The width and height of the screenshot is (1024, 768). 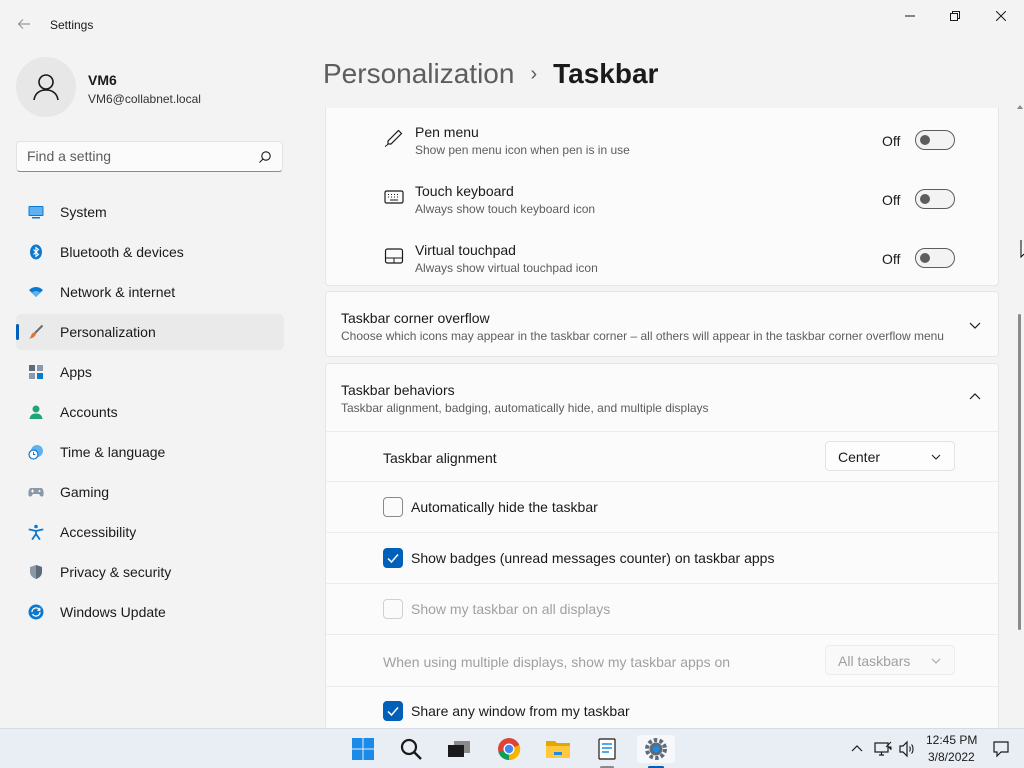 What do you see at coordinates (1001, 749) in the screenshot?
I see `notification-icon` at bounding box center [1001, 749].